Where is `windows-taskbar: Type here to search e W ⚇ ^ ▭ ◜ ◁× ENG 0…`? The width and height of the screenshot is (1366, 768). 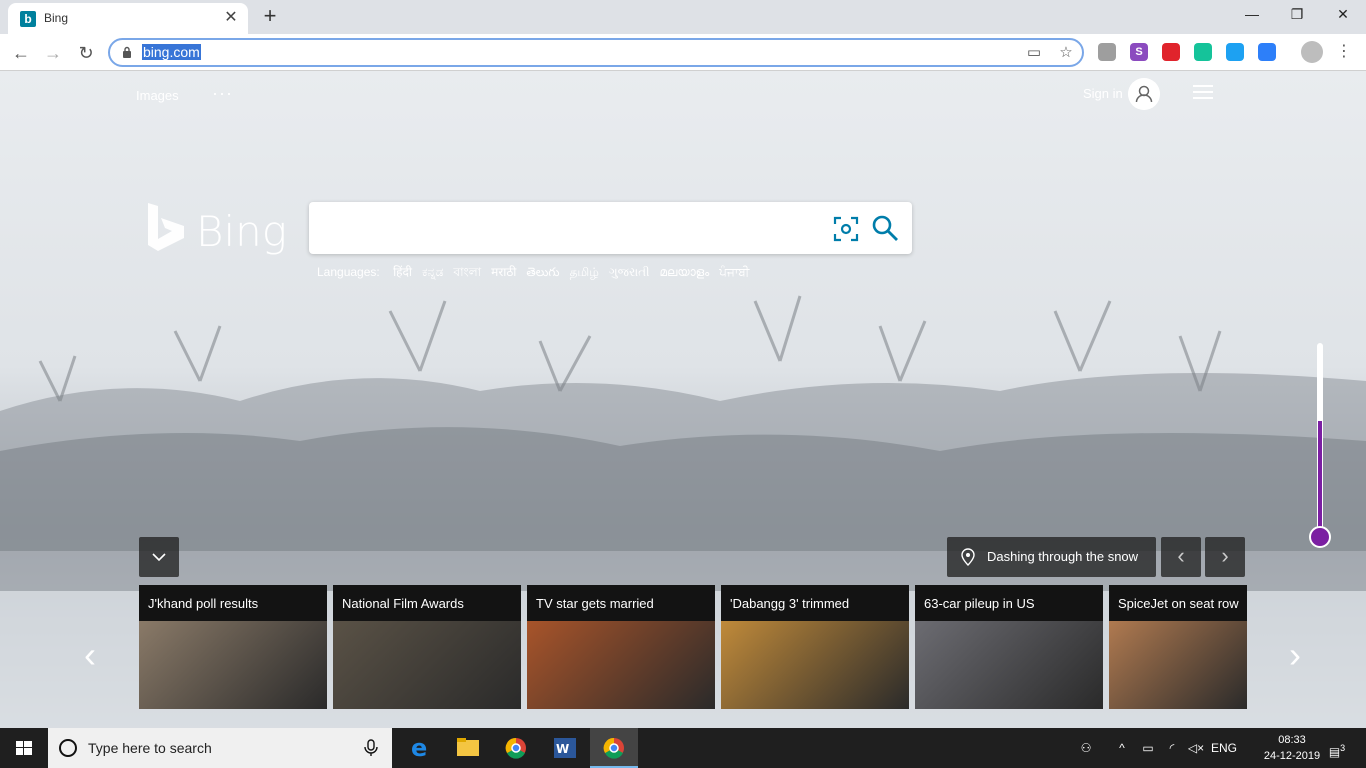
windows-taskbar: Type here to search e W ⚇ ^ ▭ ◜ ◁× ENG 0… is located at coordinates (683, 748).